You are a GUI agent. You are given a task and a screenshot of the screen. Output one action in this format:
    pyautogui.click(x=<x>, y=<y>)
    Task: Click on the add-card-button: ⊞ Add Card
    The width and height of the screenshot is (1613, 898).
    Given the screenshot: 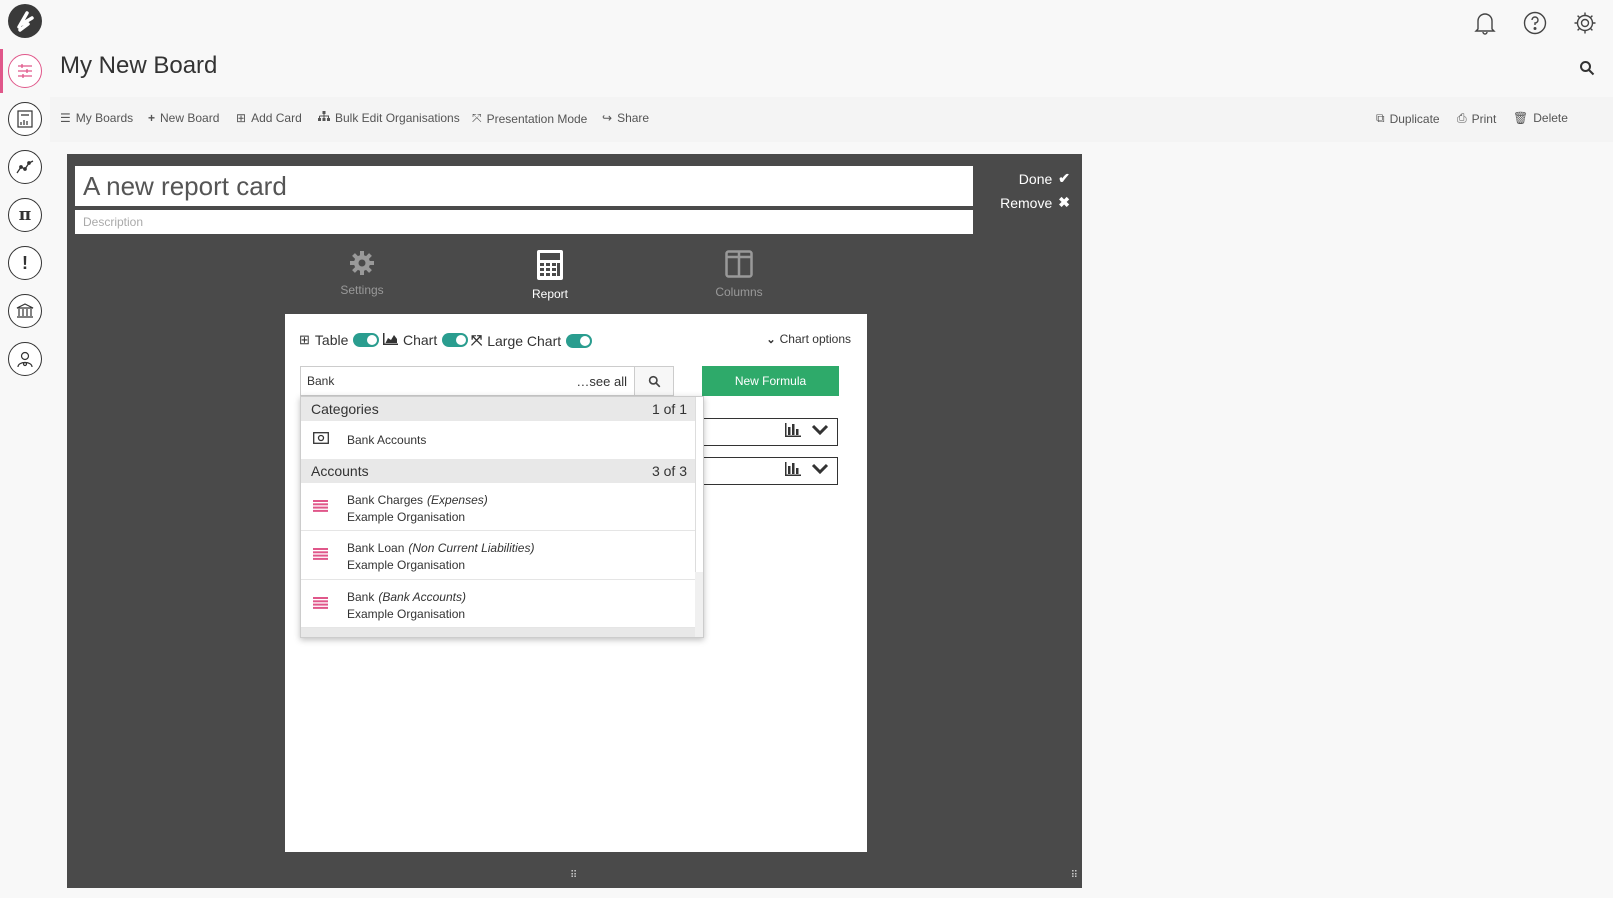 What is the action you would take?
    pyautogui.click(x=269, y=118)
    